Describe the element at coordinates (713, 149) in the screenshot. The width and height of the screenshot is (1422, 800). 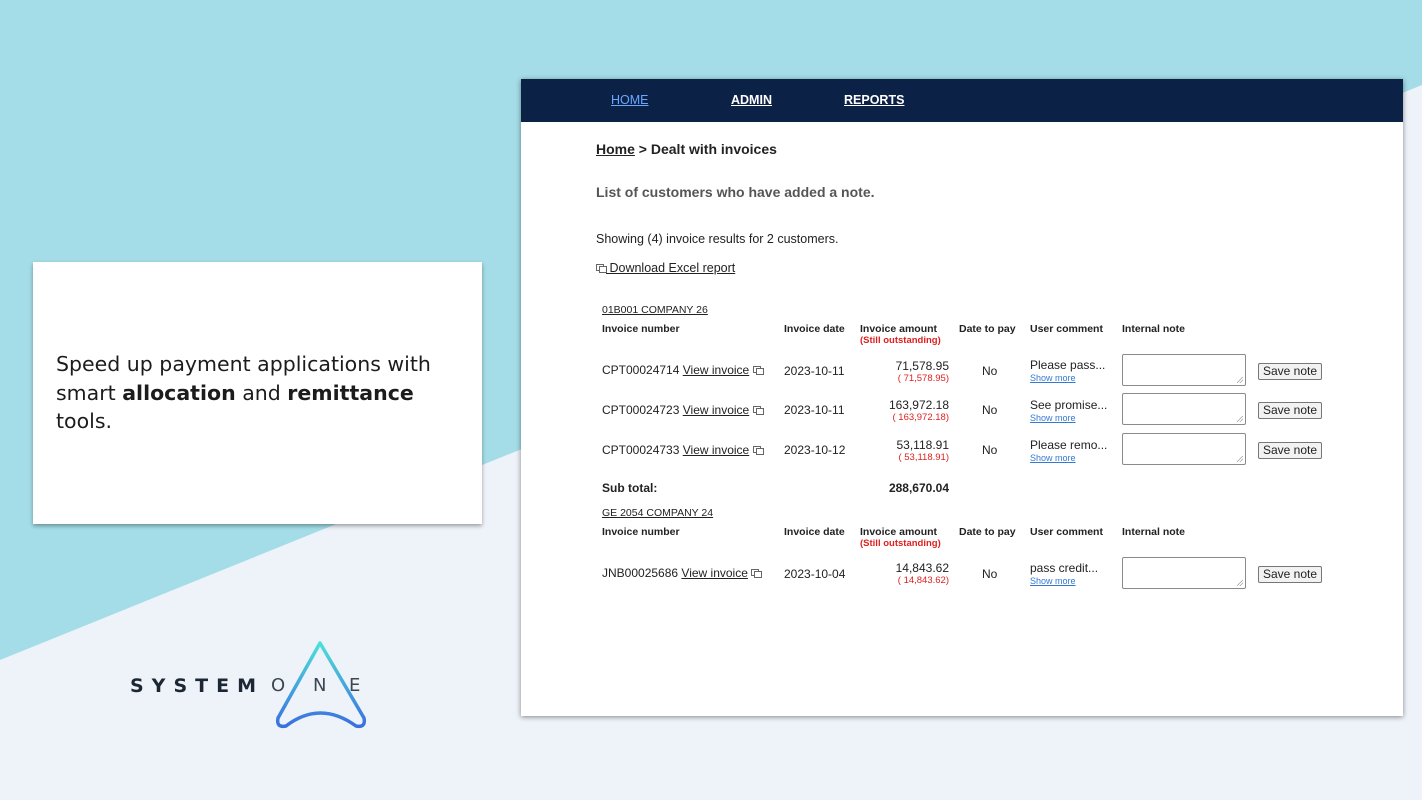
I see `breadcrumb-current: Dealt with invoices` at that location.